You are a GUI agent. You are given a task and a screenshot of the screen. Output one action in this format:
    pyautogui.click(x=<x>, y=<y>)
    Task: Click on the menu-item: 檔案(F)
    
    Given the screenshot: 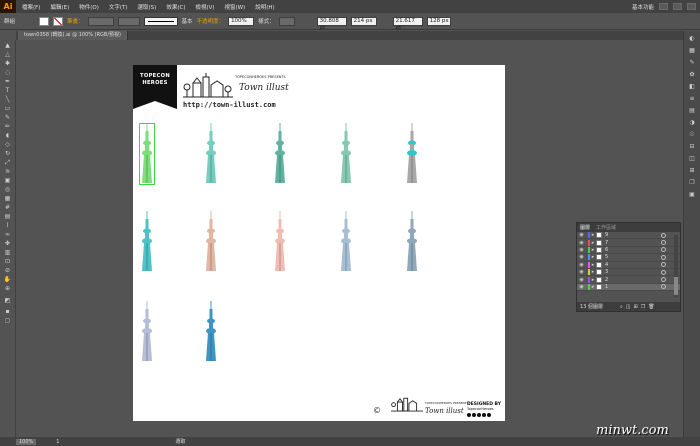 What is the action you would take?
    pyautogui.click(x=31, y=7)
    